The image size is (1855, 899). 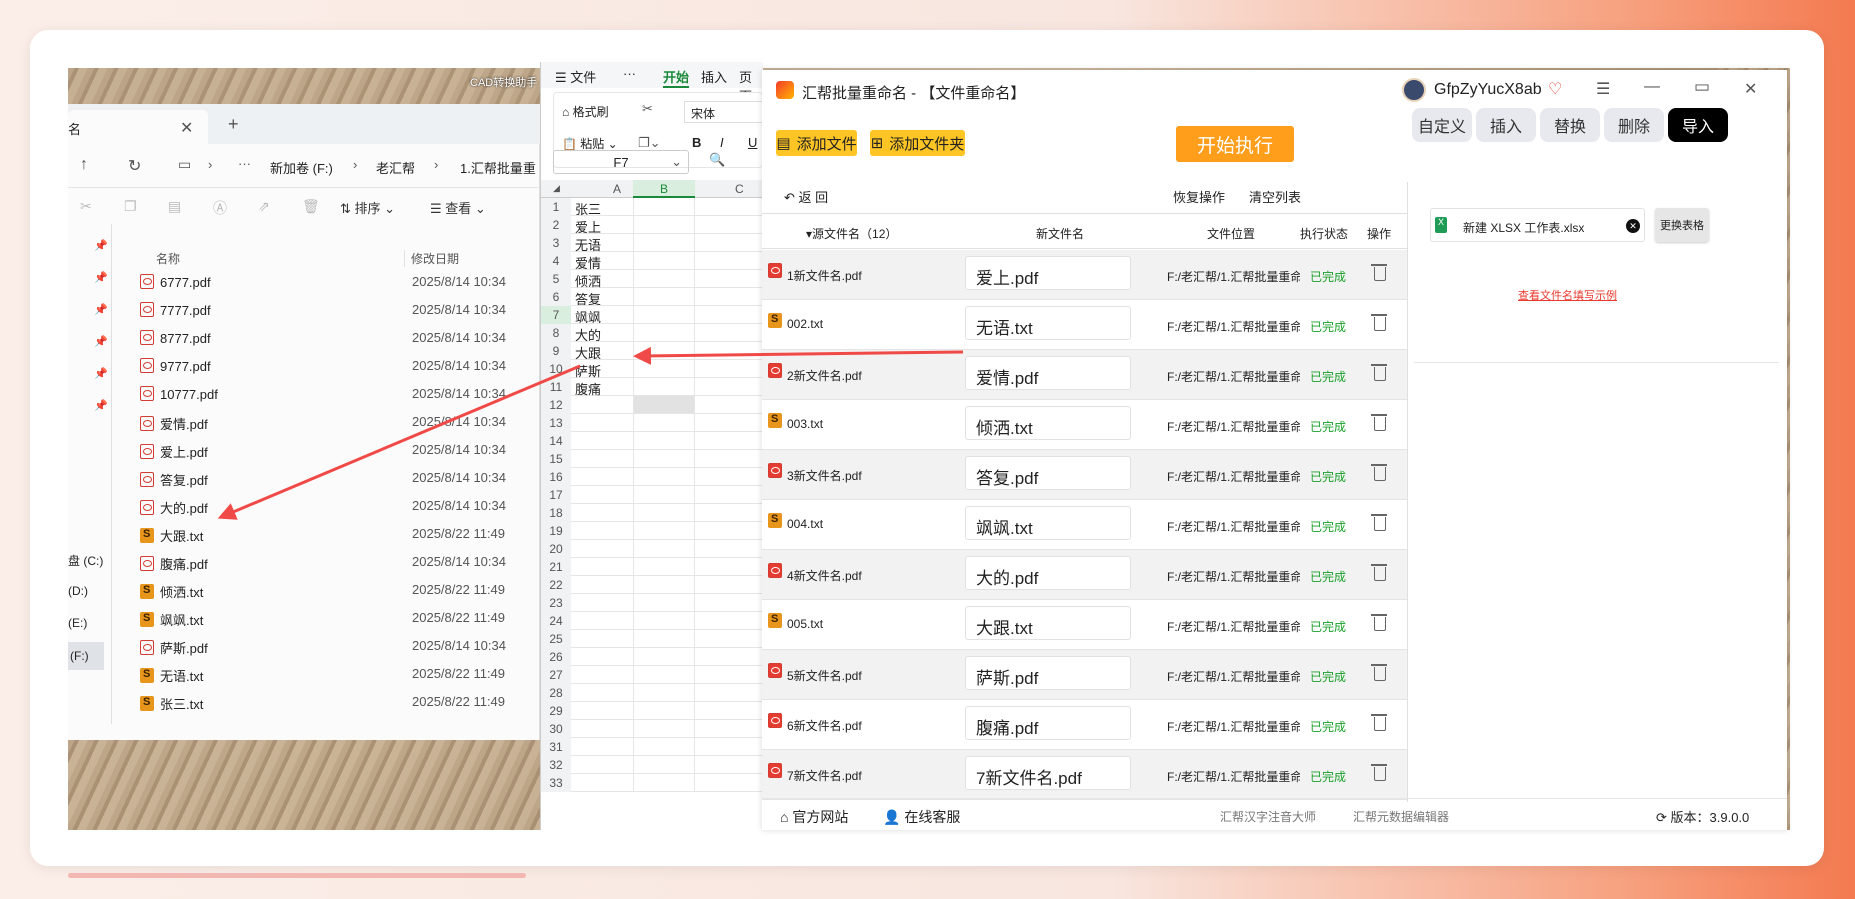 I want to click on font-select: 宋体, so click(x=724, y=112).